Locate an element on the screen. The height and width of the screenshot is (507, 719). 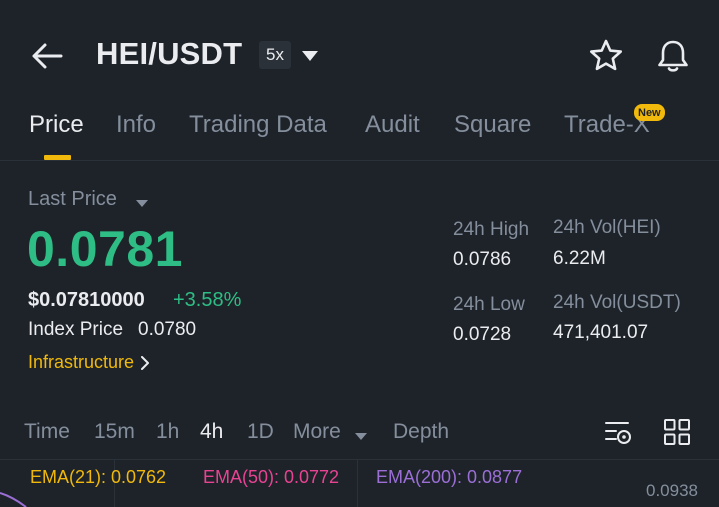
timeframe-1h: 1h is located at coordinates (167, 432).